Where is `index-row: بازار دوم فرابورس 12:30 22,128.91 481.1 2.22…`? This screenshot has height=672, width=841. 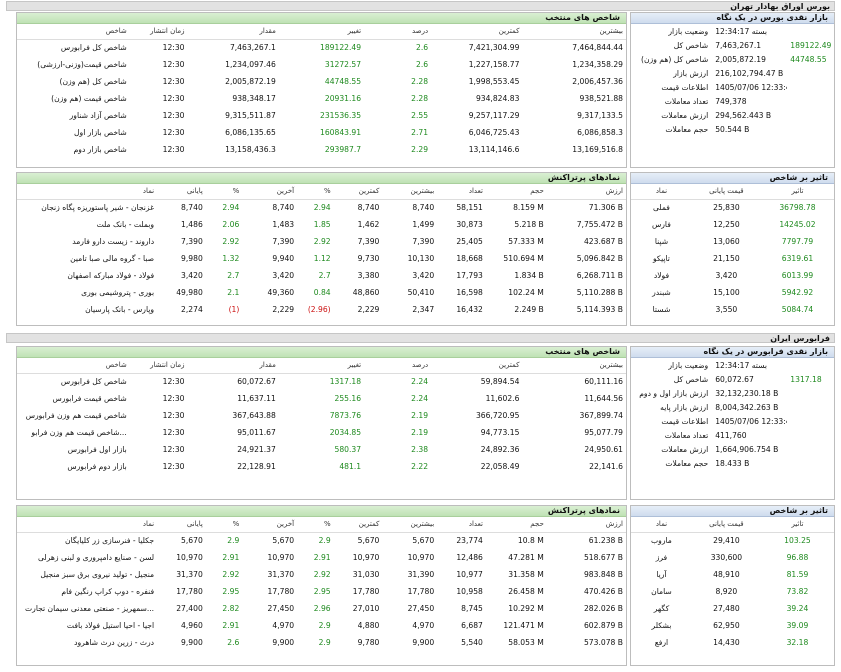
index-row: بازار دوم فرابورس 12:30 22,128.91 481.1 2.22… is located at coordinates (321, 466).